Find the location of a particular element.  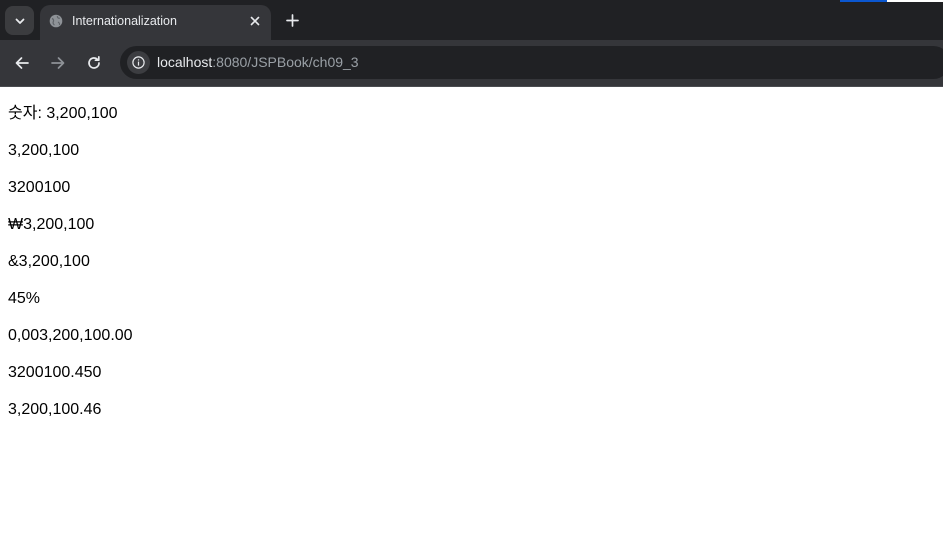

browser-toolbar: localhost:8080/JSPBook/ch09_3 is located at coordinates (471, 63).